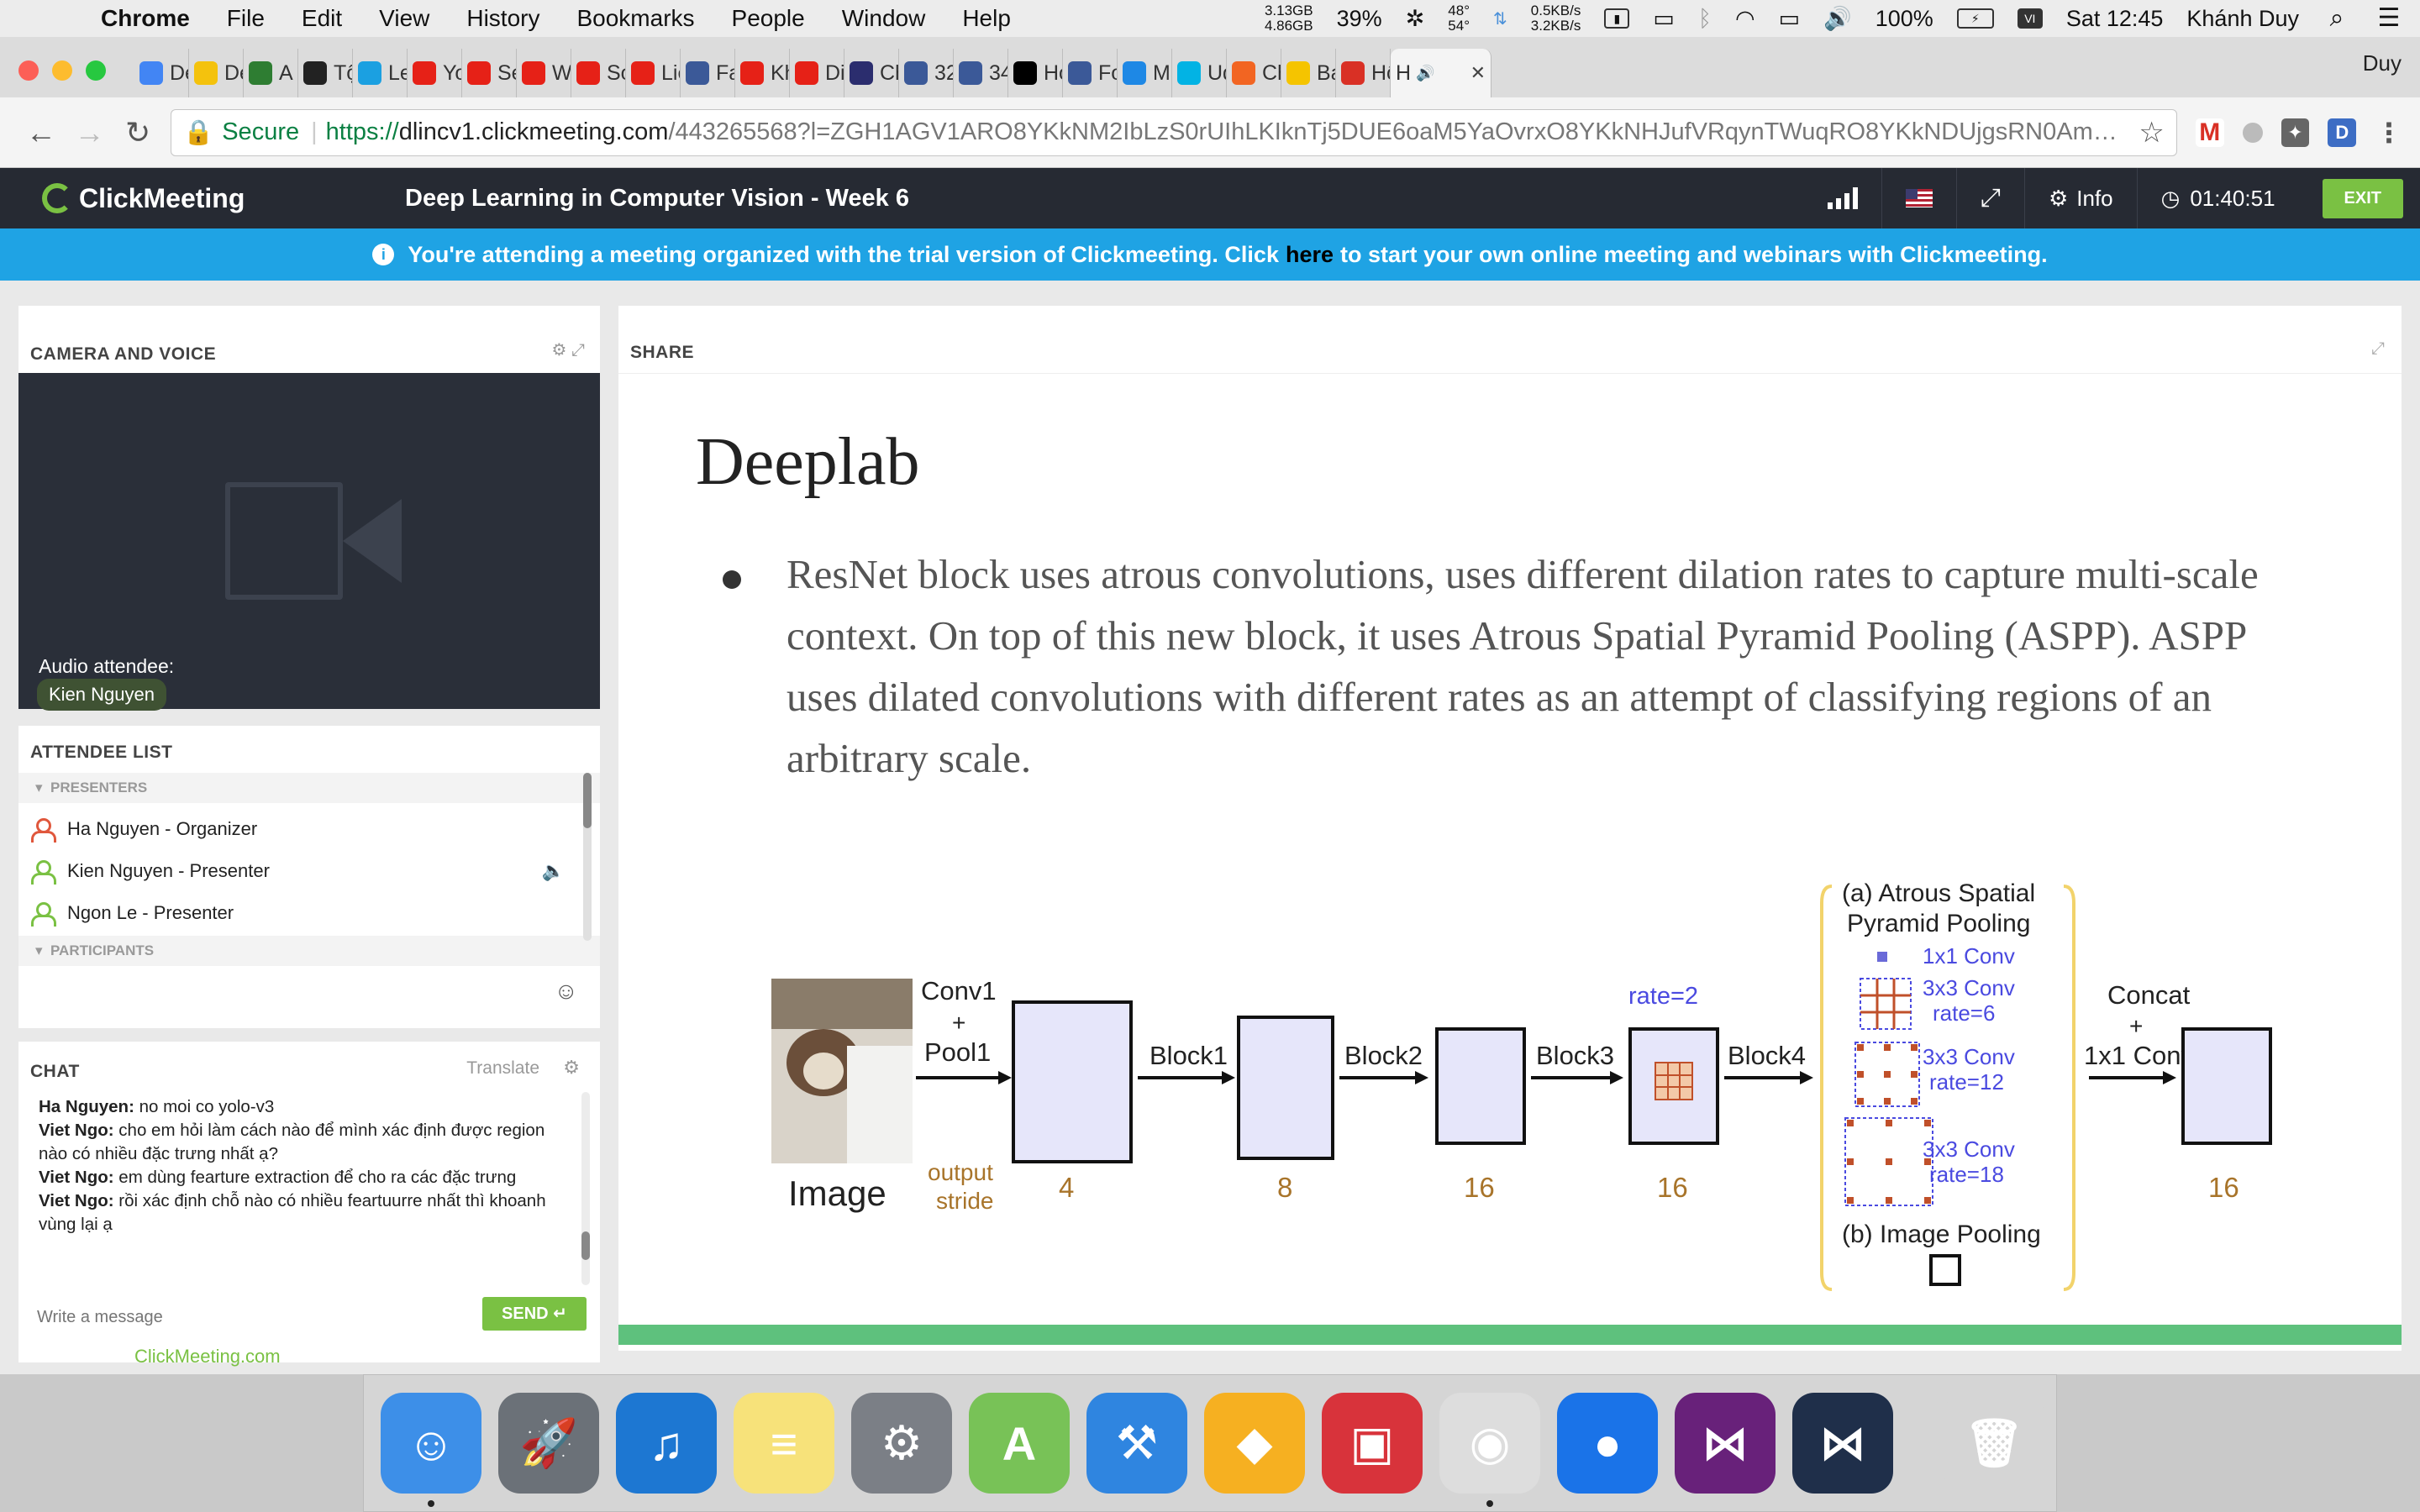  Describe the element at coordinates (1441, 73) in the screenshot. I see `active-tab: H 🔊 ✕` at that location.